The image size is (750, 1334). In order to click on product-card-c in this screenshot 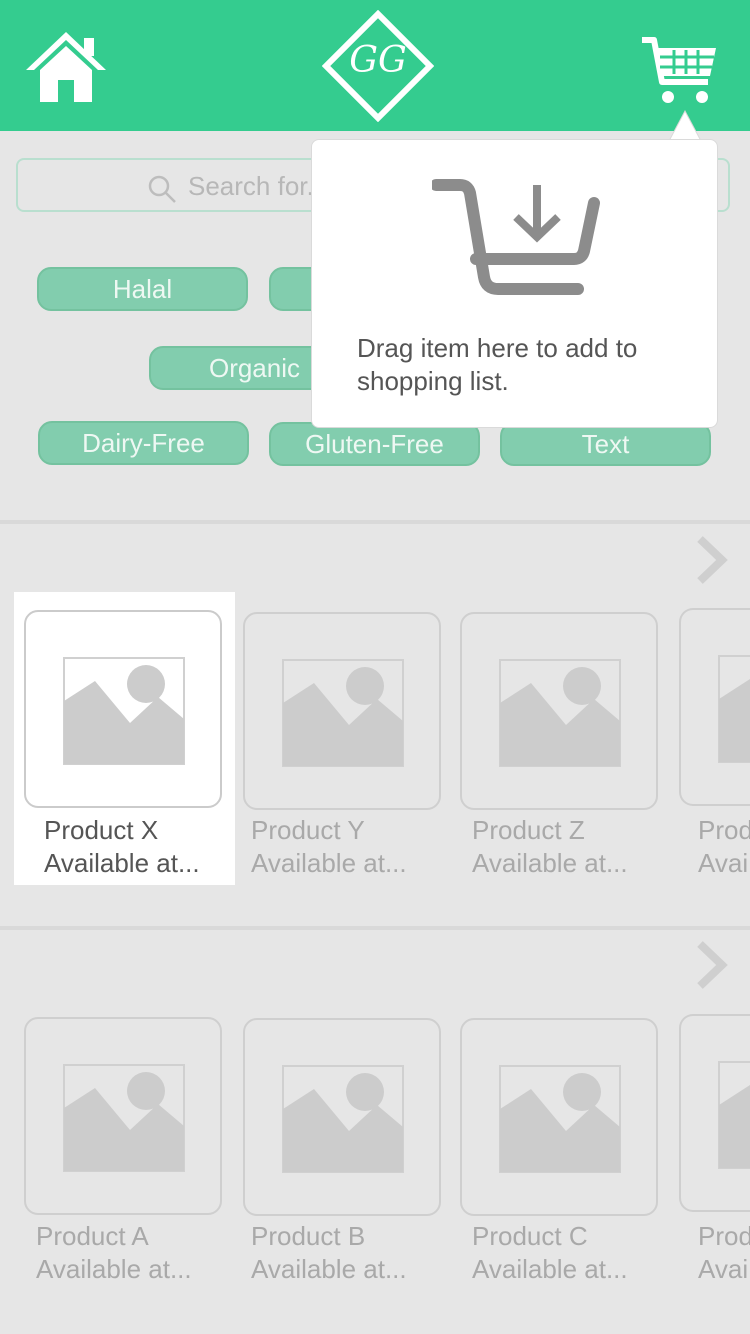, I will do `click(559, 1117)`.